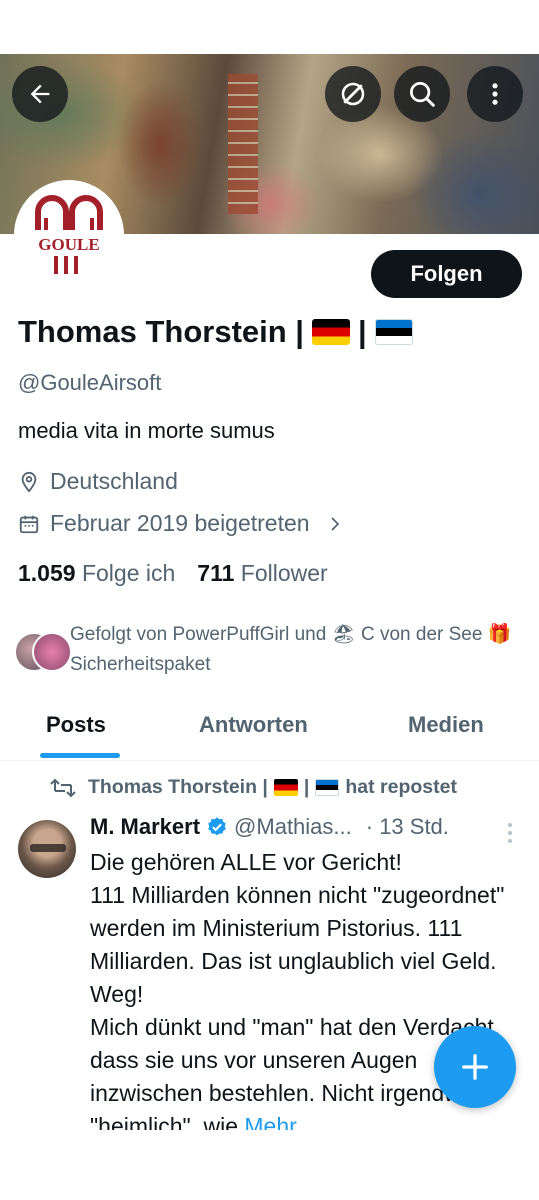 The image size is (539, 1200). I want to click on chevron-right-icon, so click(334, 523).